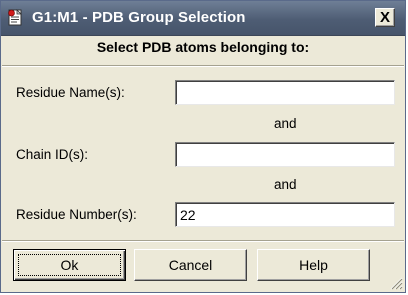  Describe the element at coordinates (15, 17) in the screenshot. I see `pdb-app-icon` at that location.